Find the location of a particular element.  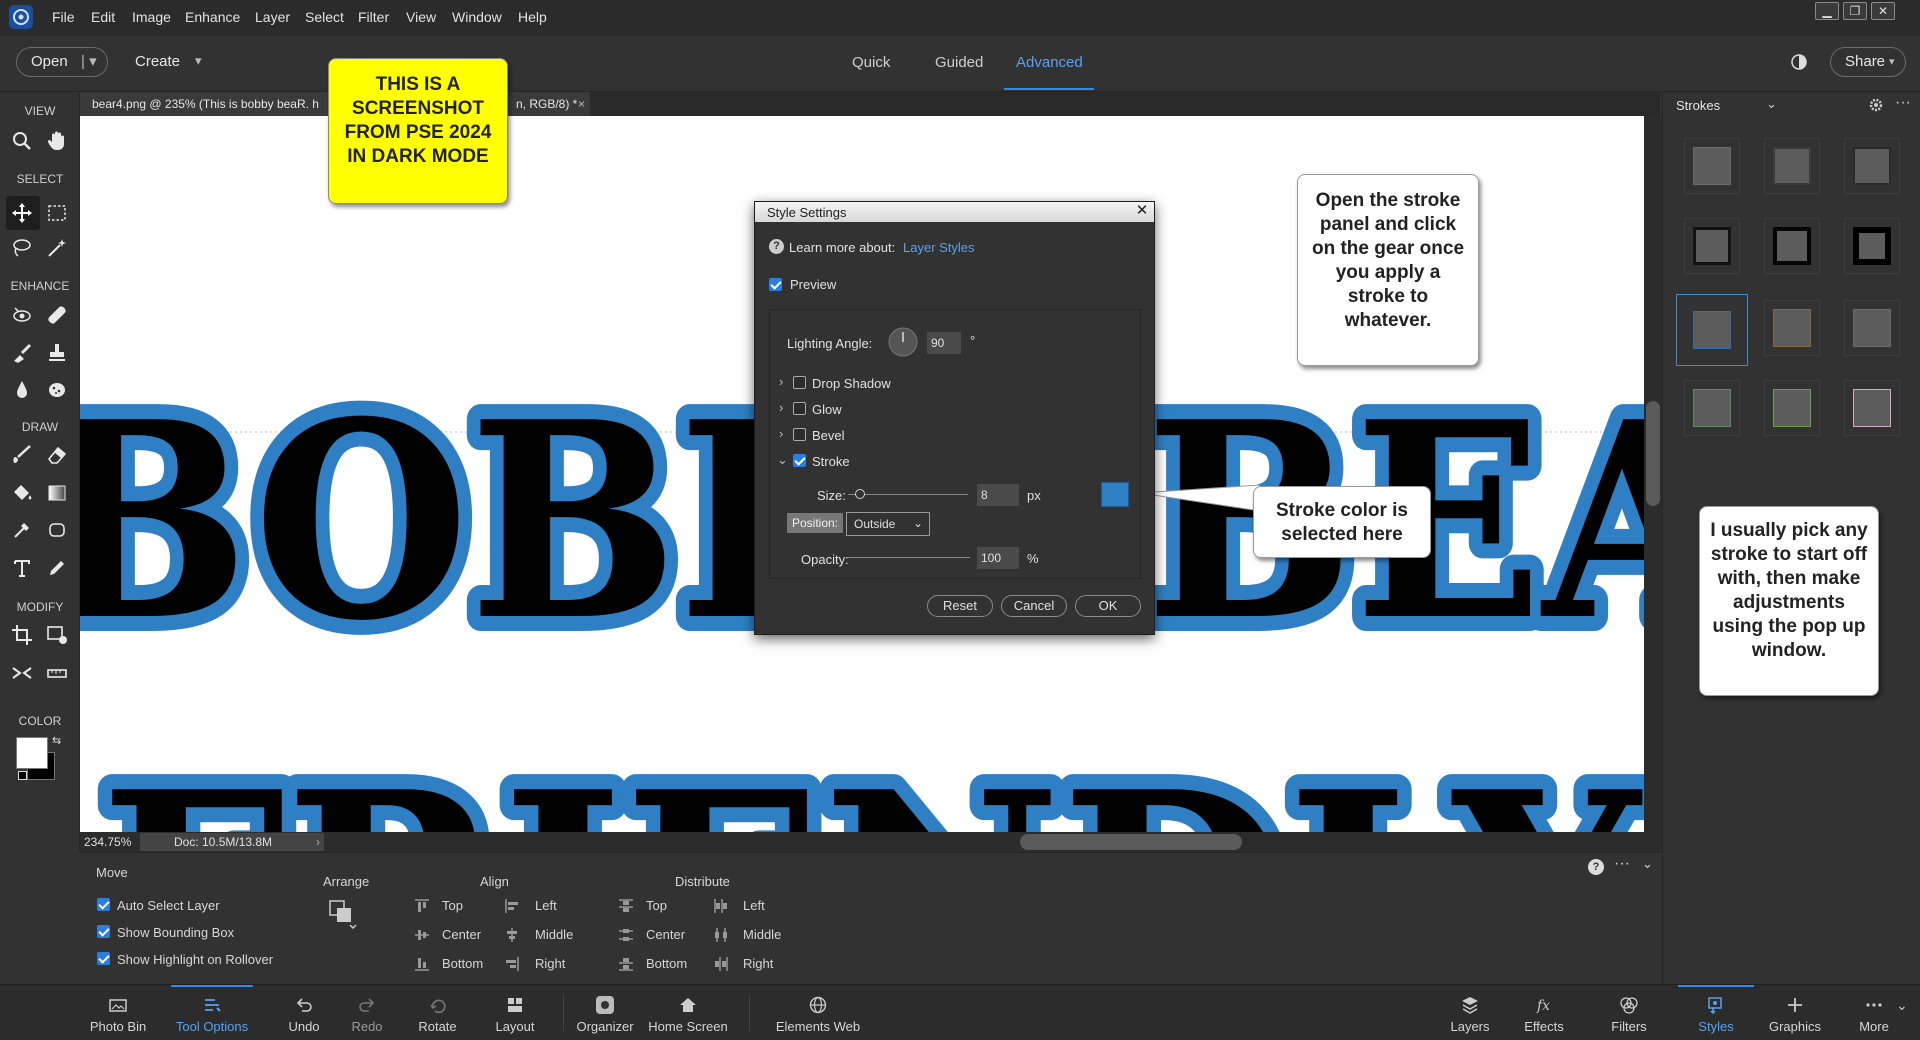

organizer-button: Organizer is located at coordinates (605, 1012).